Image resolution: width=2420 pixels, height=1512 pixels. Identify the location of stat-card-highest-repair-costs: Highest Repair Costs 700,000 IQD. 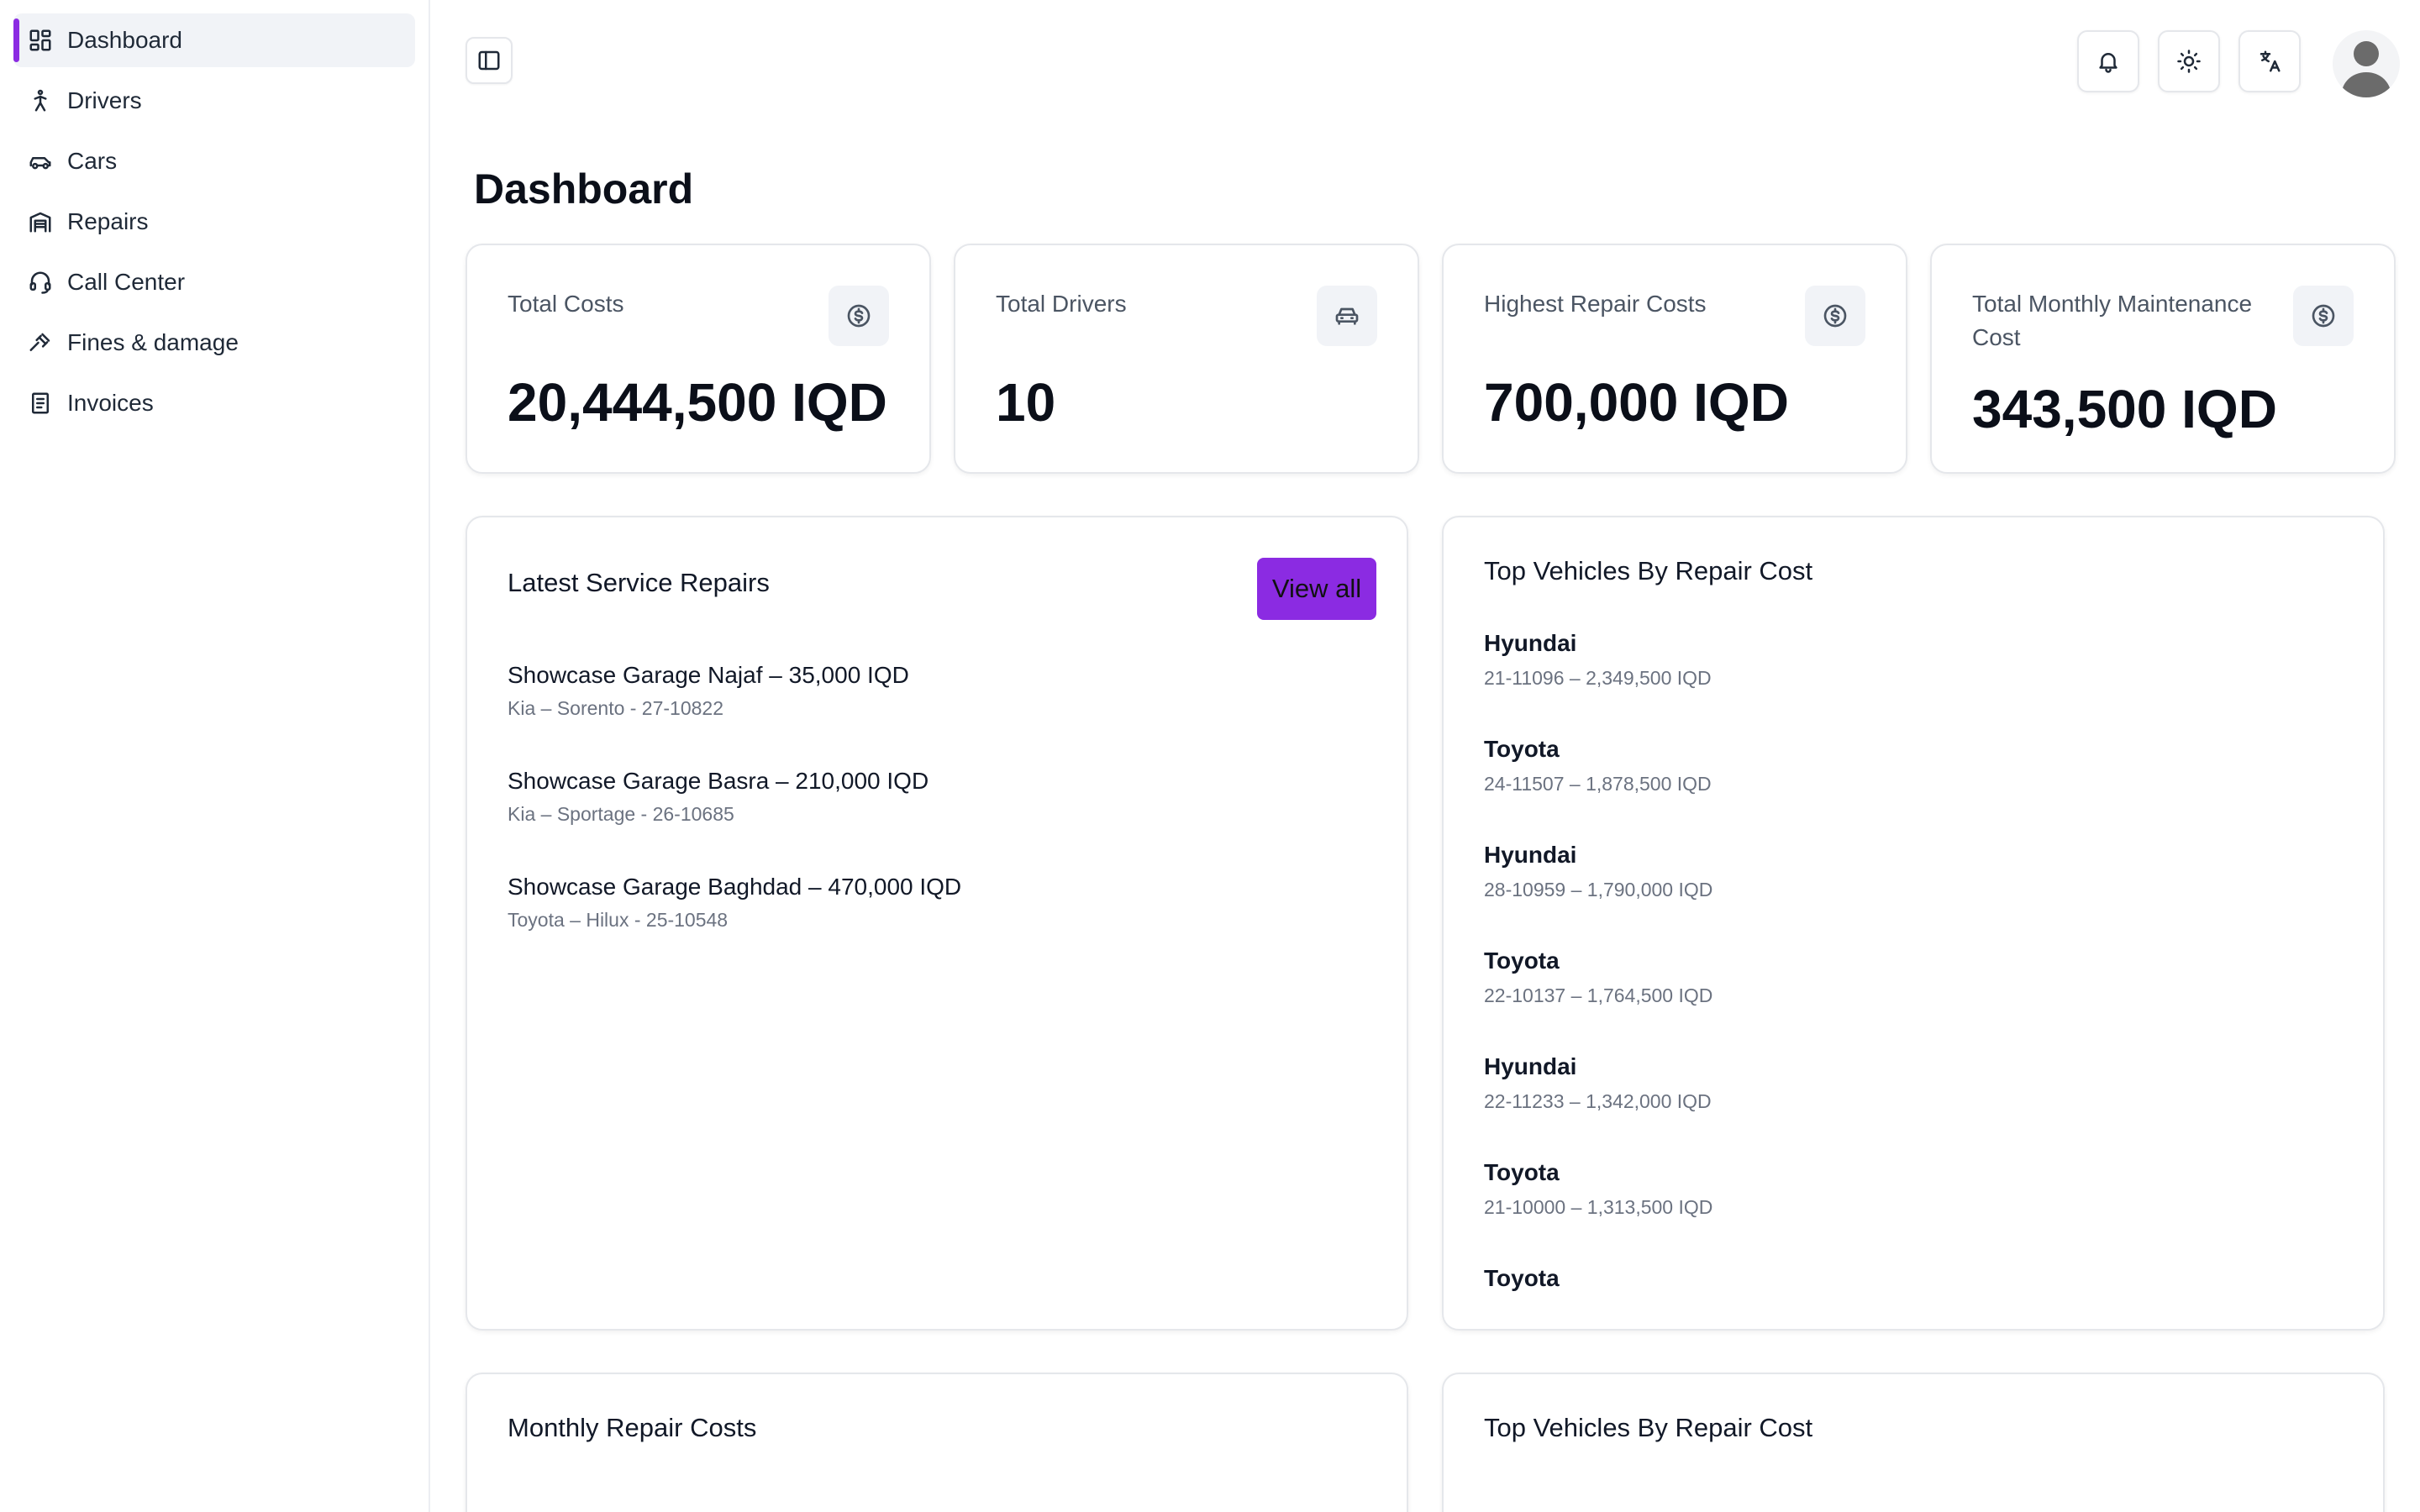
(1675, 359).